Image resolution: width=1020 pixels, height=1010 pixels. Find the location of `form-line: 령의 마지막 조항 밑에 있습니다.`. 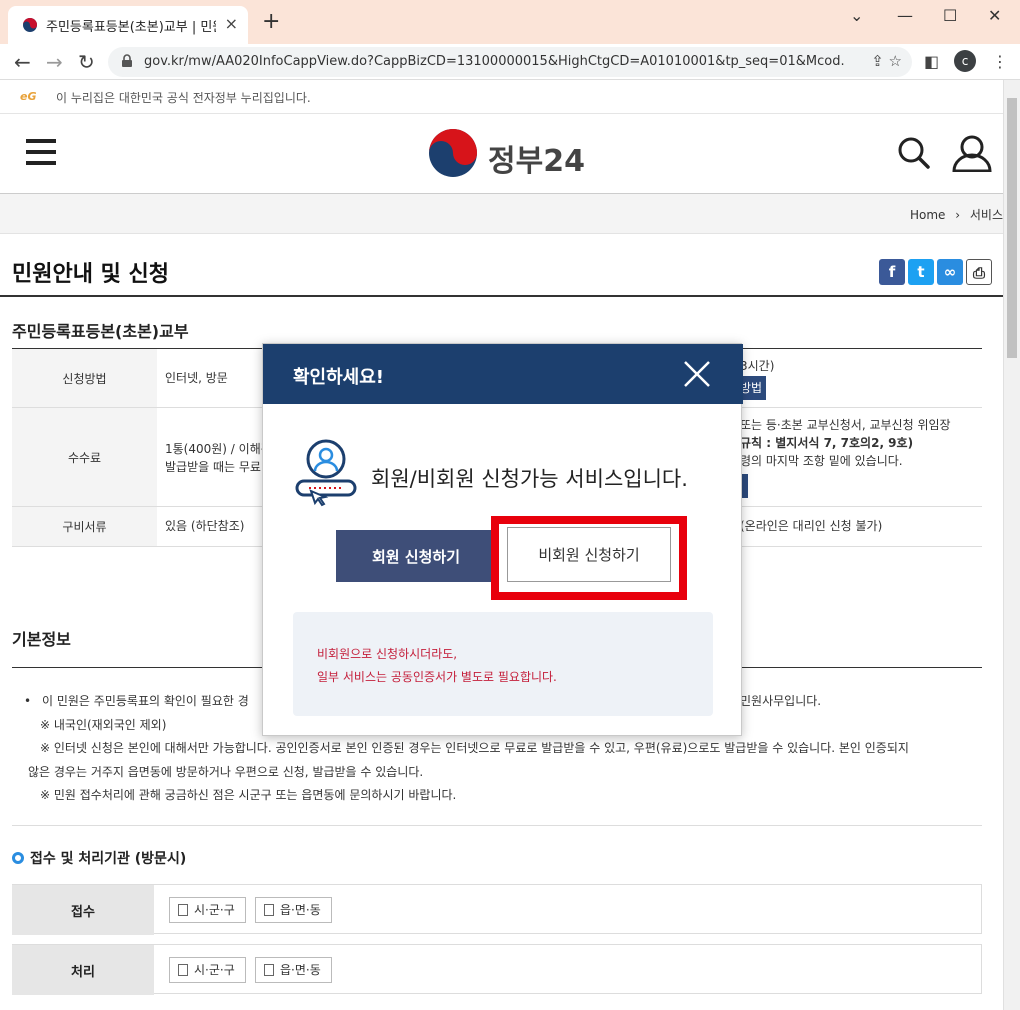

form-line: 령의 마지막 조항 밑에 있습니다. is located at coordinates (821, 461).